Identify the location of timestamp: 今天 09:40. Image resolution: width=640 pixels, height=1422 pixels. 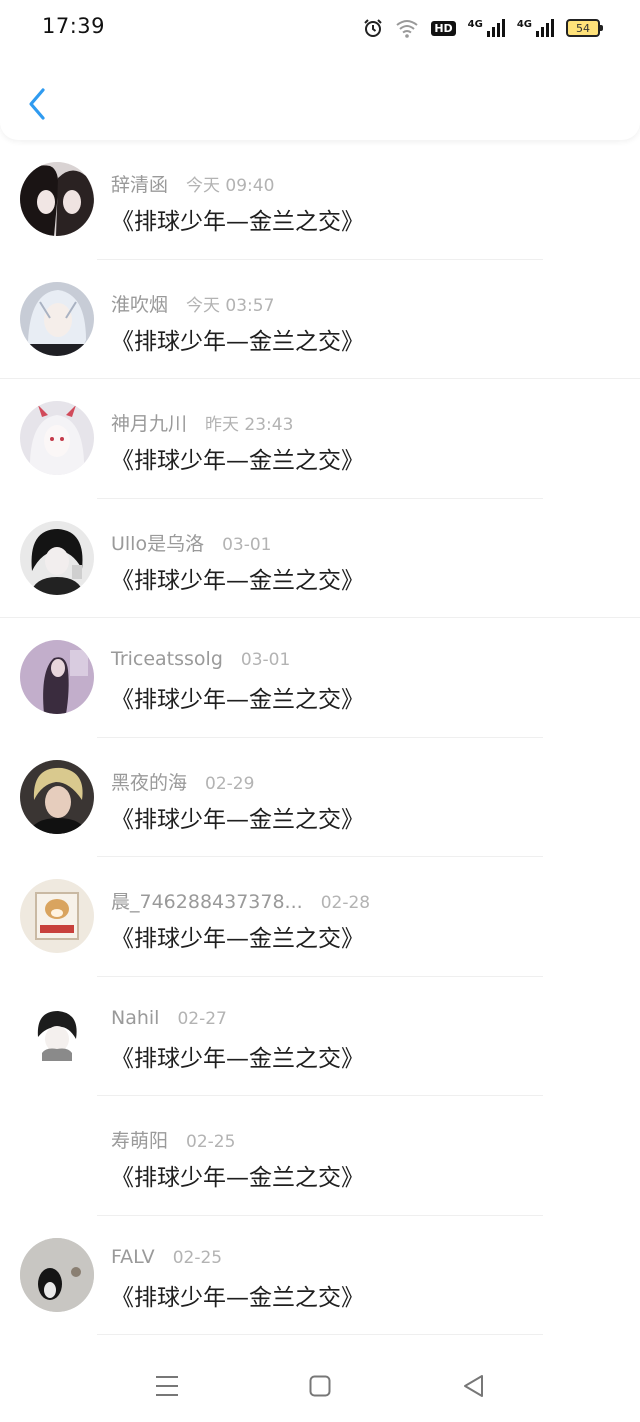
(230, 186).